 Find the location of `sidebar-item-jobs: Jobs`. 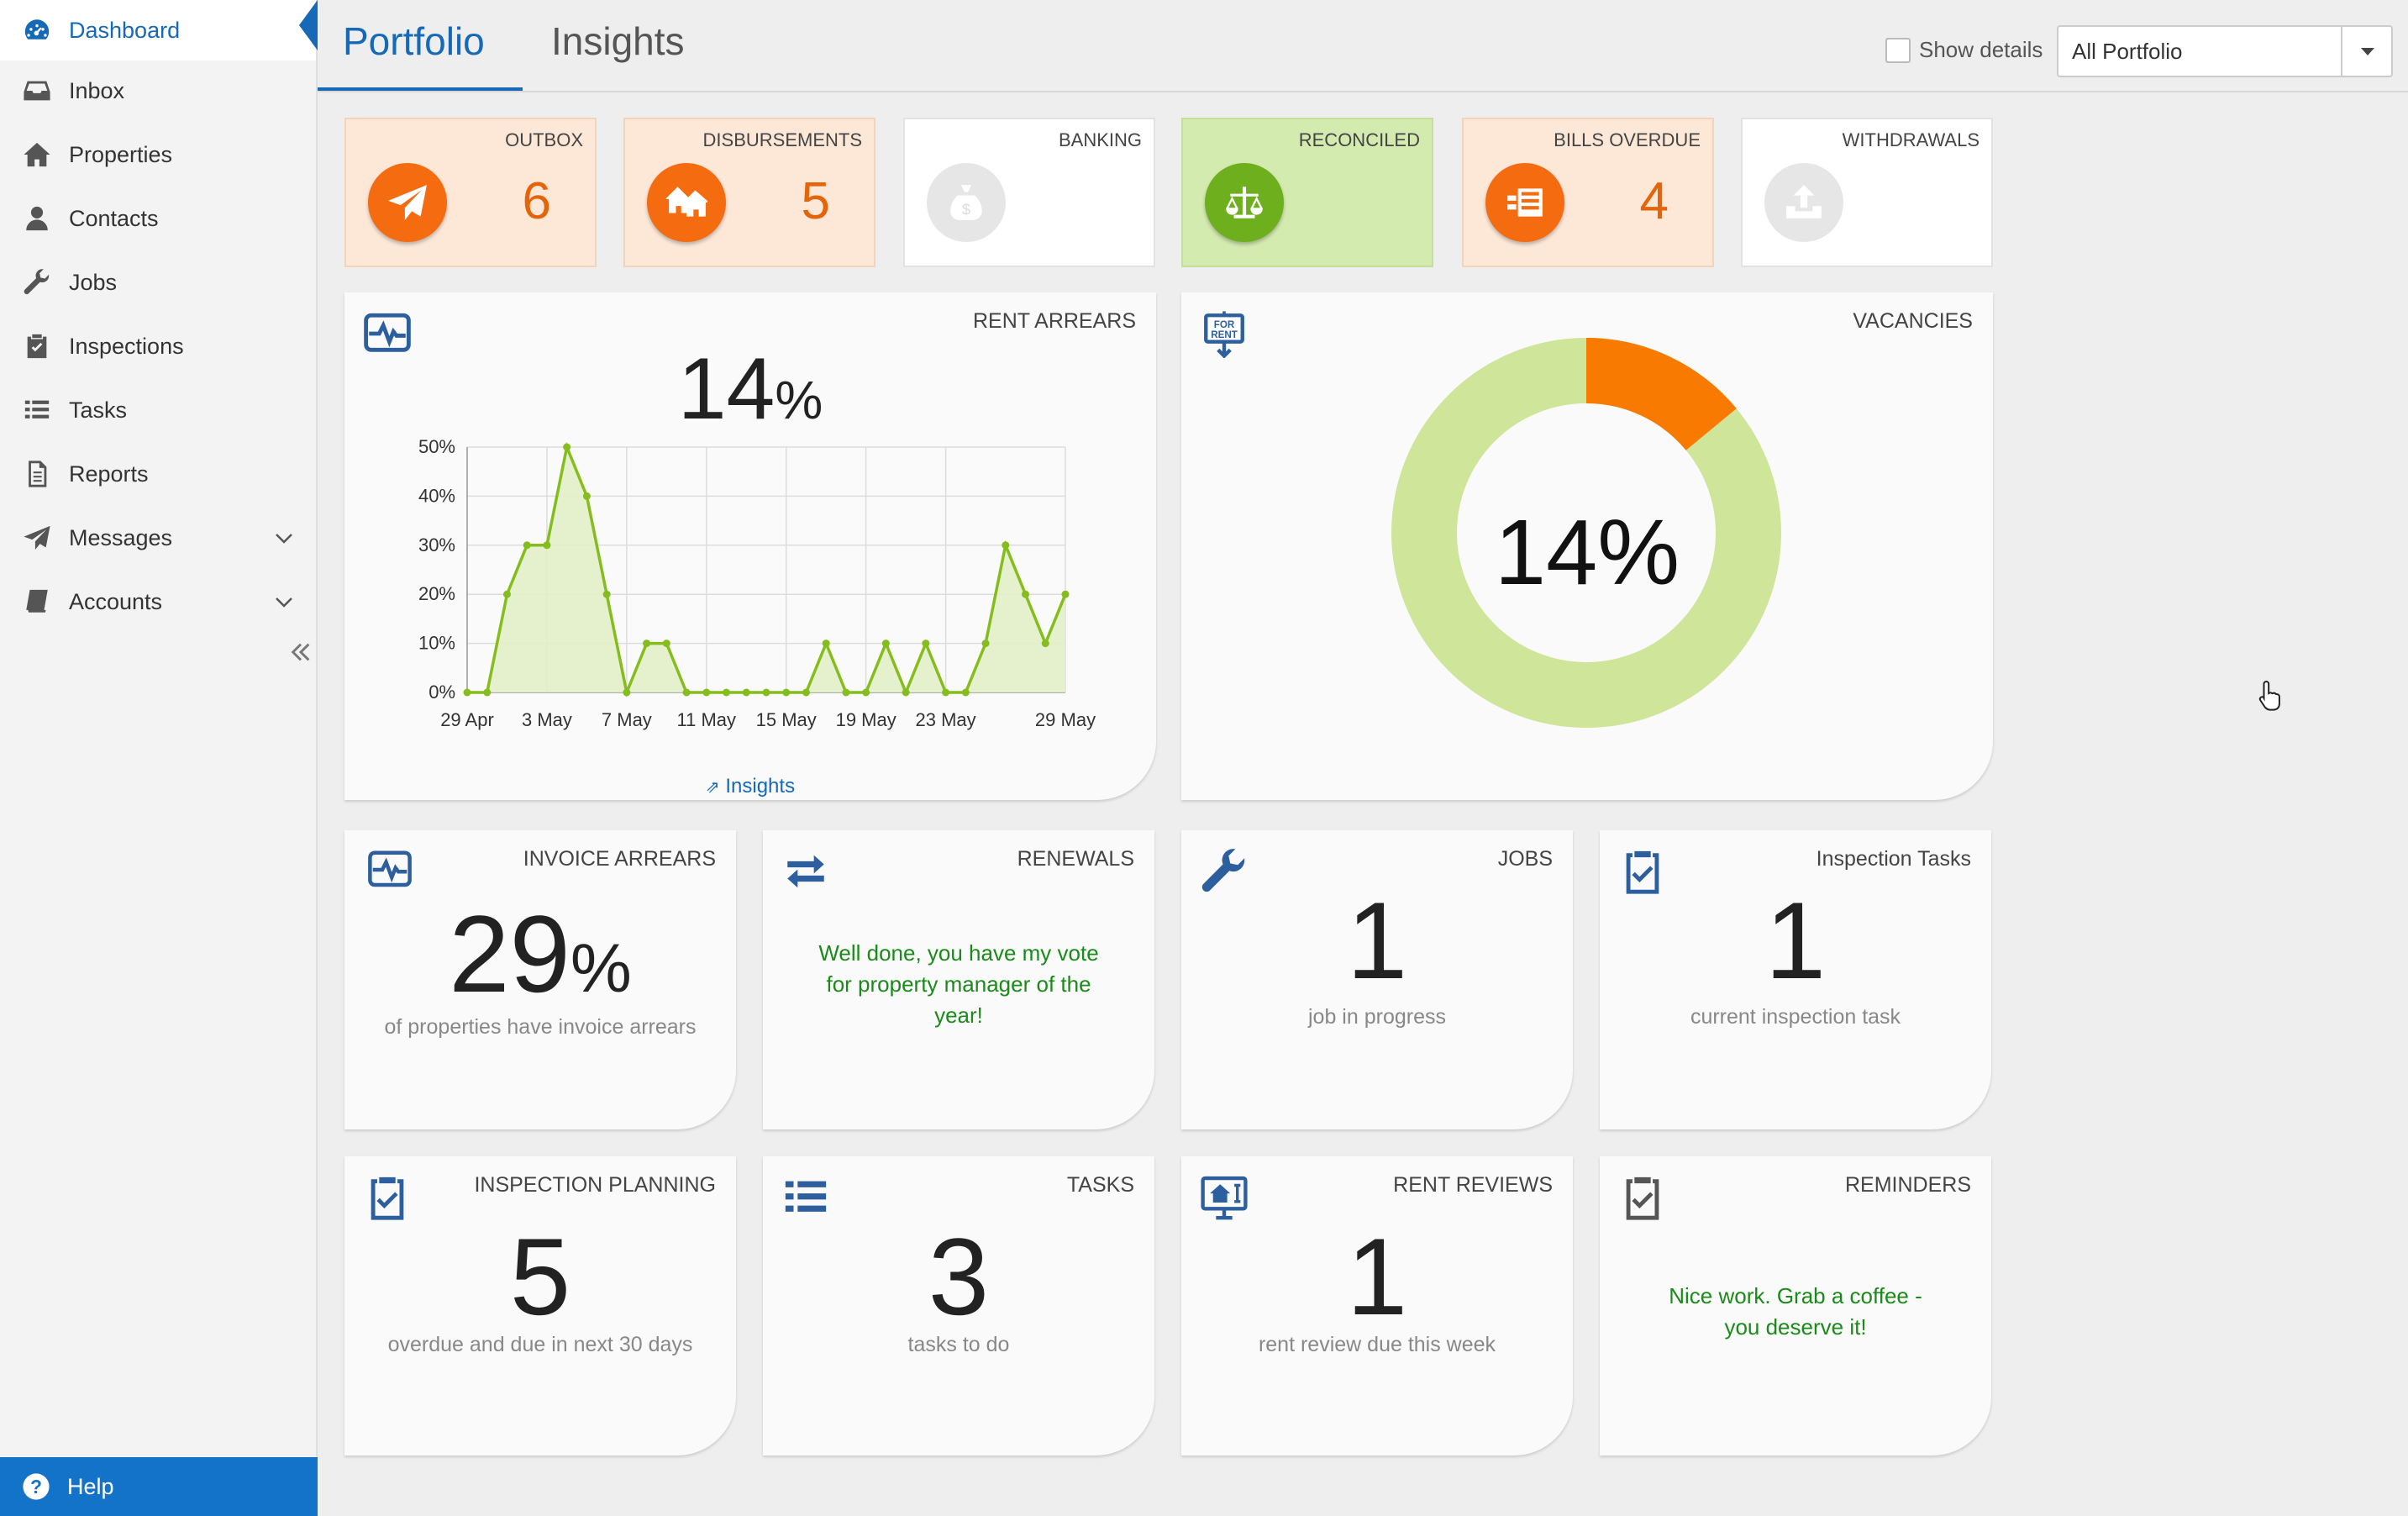

sidebar-item-jobs: Jobs is located at coordinates (158, 282).